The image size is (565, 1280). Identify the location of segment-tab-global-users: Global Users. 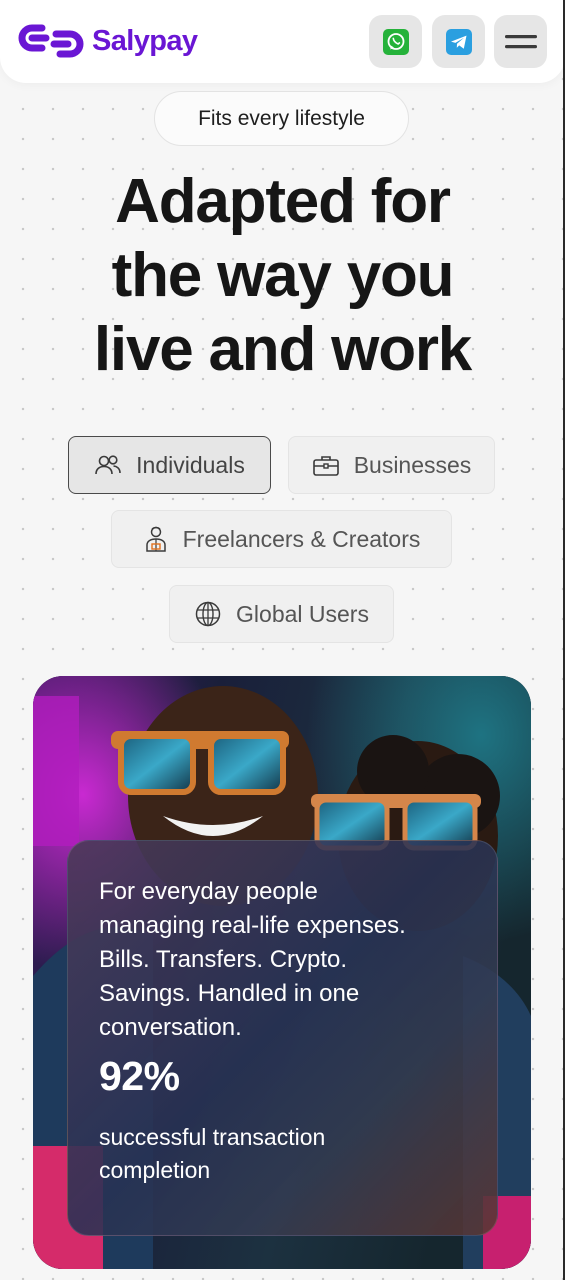
(281, 614).